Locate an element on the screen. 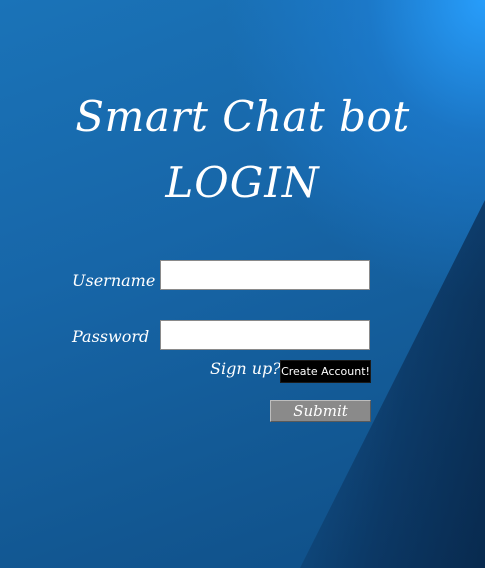 Image resolution: width=485 pixels, height=568 pixels. create-account-button: Create Account! is located at coordinates (325, 371).